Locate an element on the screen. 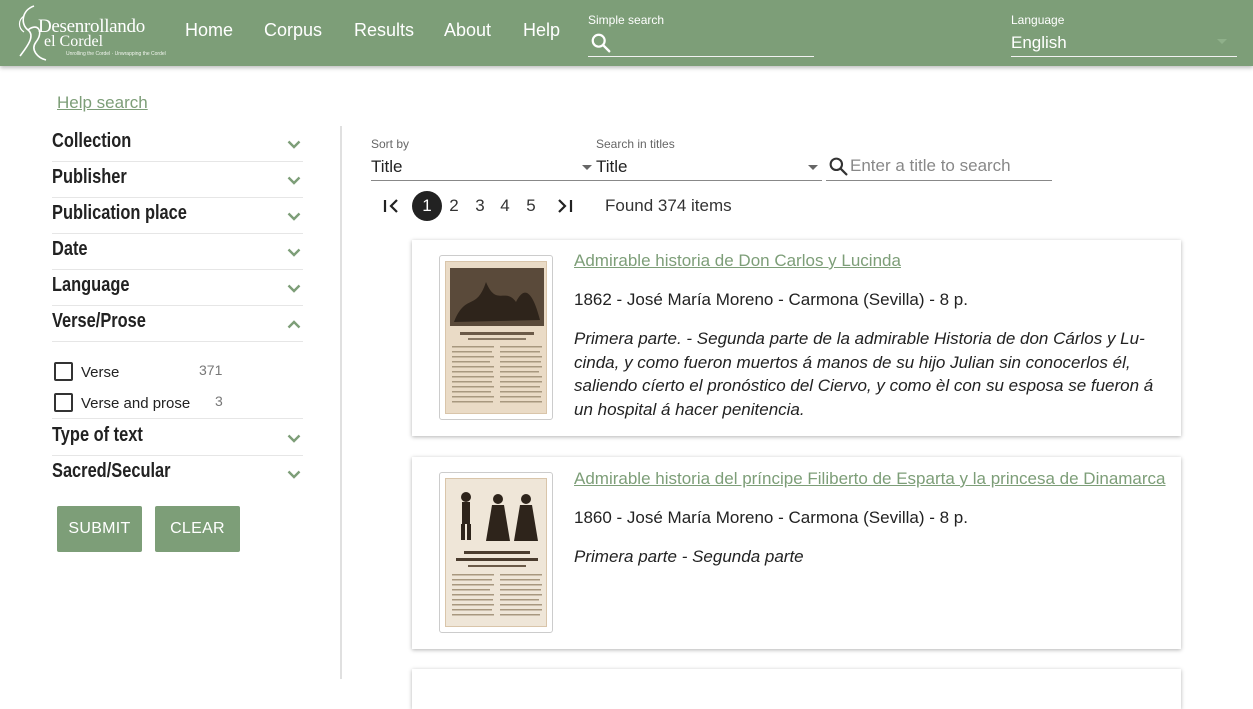  facet-language: Language is located at coordinates (177, 288).